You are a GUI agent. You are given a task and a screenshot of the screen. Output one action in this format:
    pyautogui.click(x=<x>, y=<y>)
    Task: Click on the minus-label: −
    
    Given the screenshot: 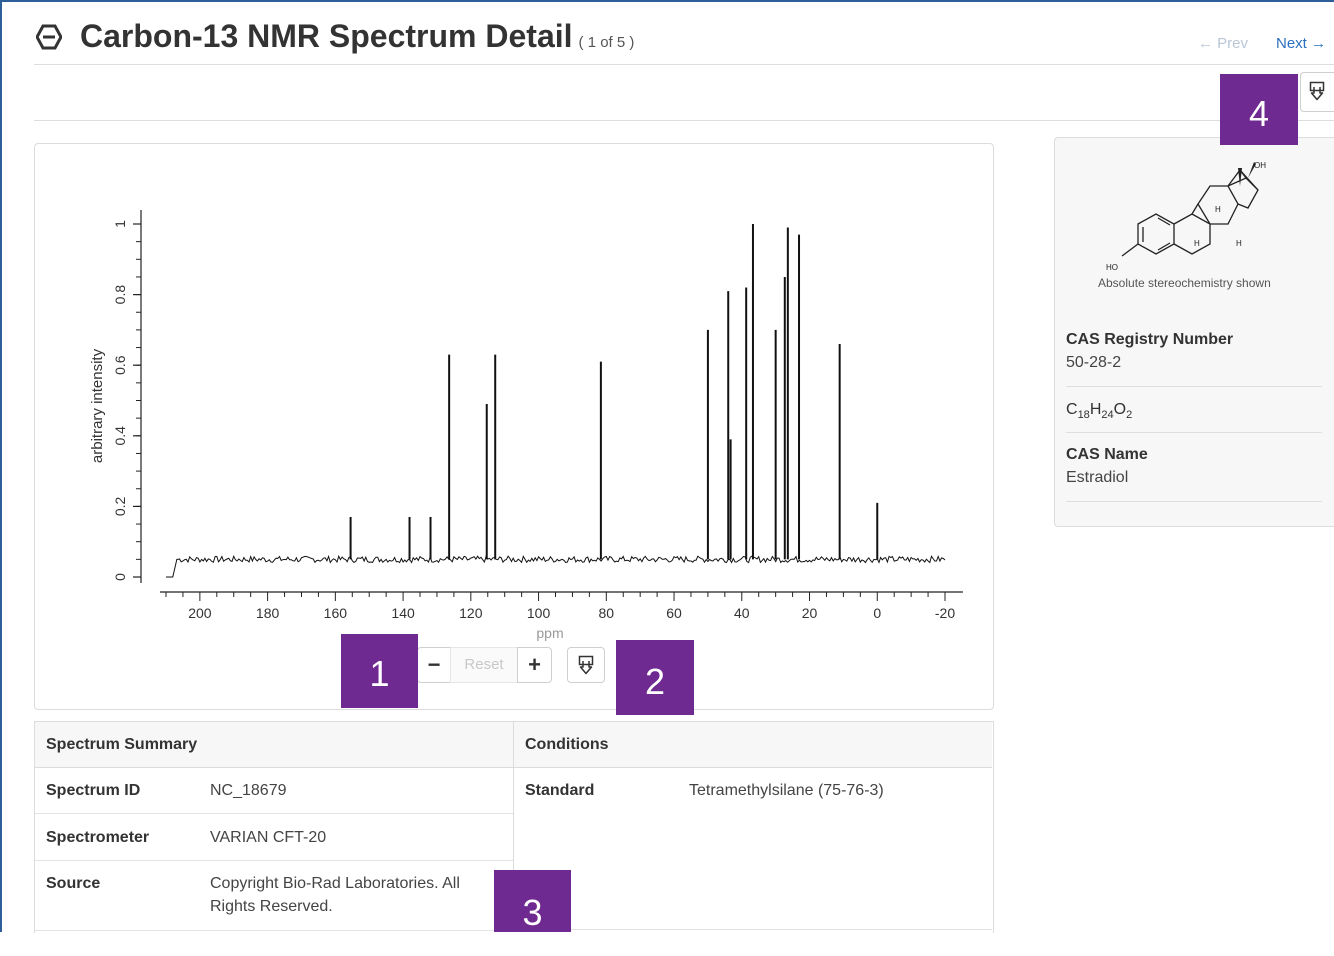 What is the action you would take?
    pyautogui.click(x=434, y=664)
    